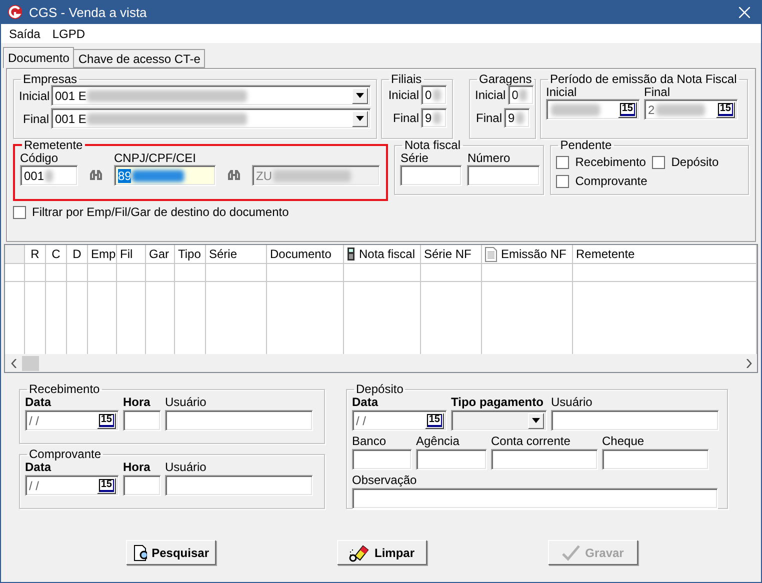 The image size is (762, 583). Describe the element at coordinates (351, 254) in the screenshot. I see `phone-icon` at that location.